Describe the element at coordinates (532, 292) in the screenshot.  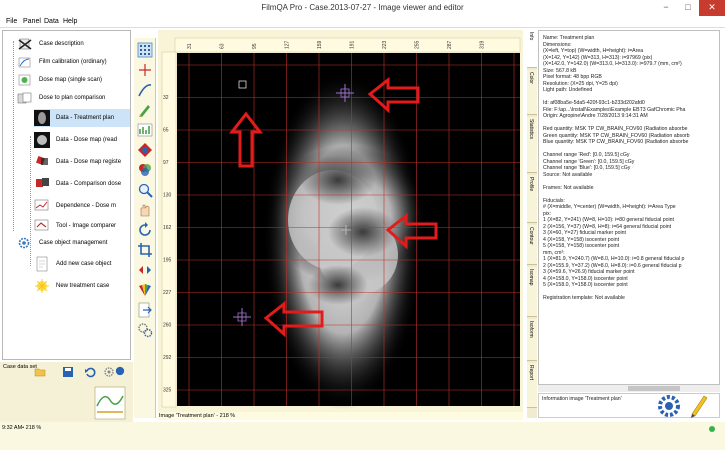
I see `tab-isomap: Isomap` at that location.